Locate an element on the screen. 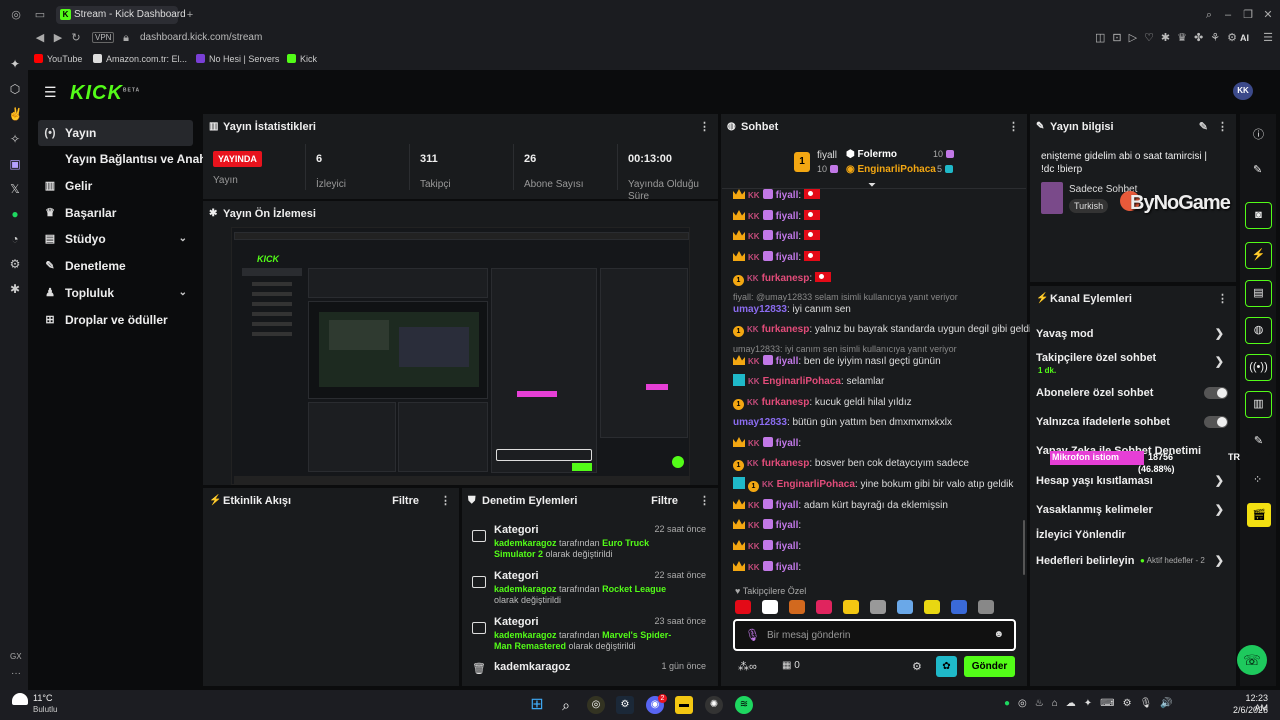  events-filter-button: Filtre is located at coordinates (405, 501).